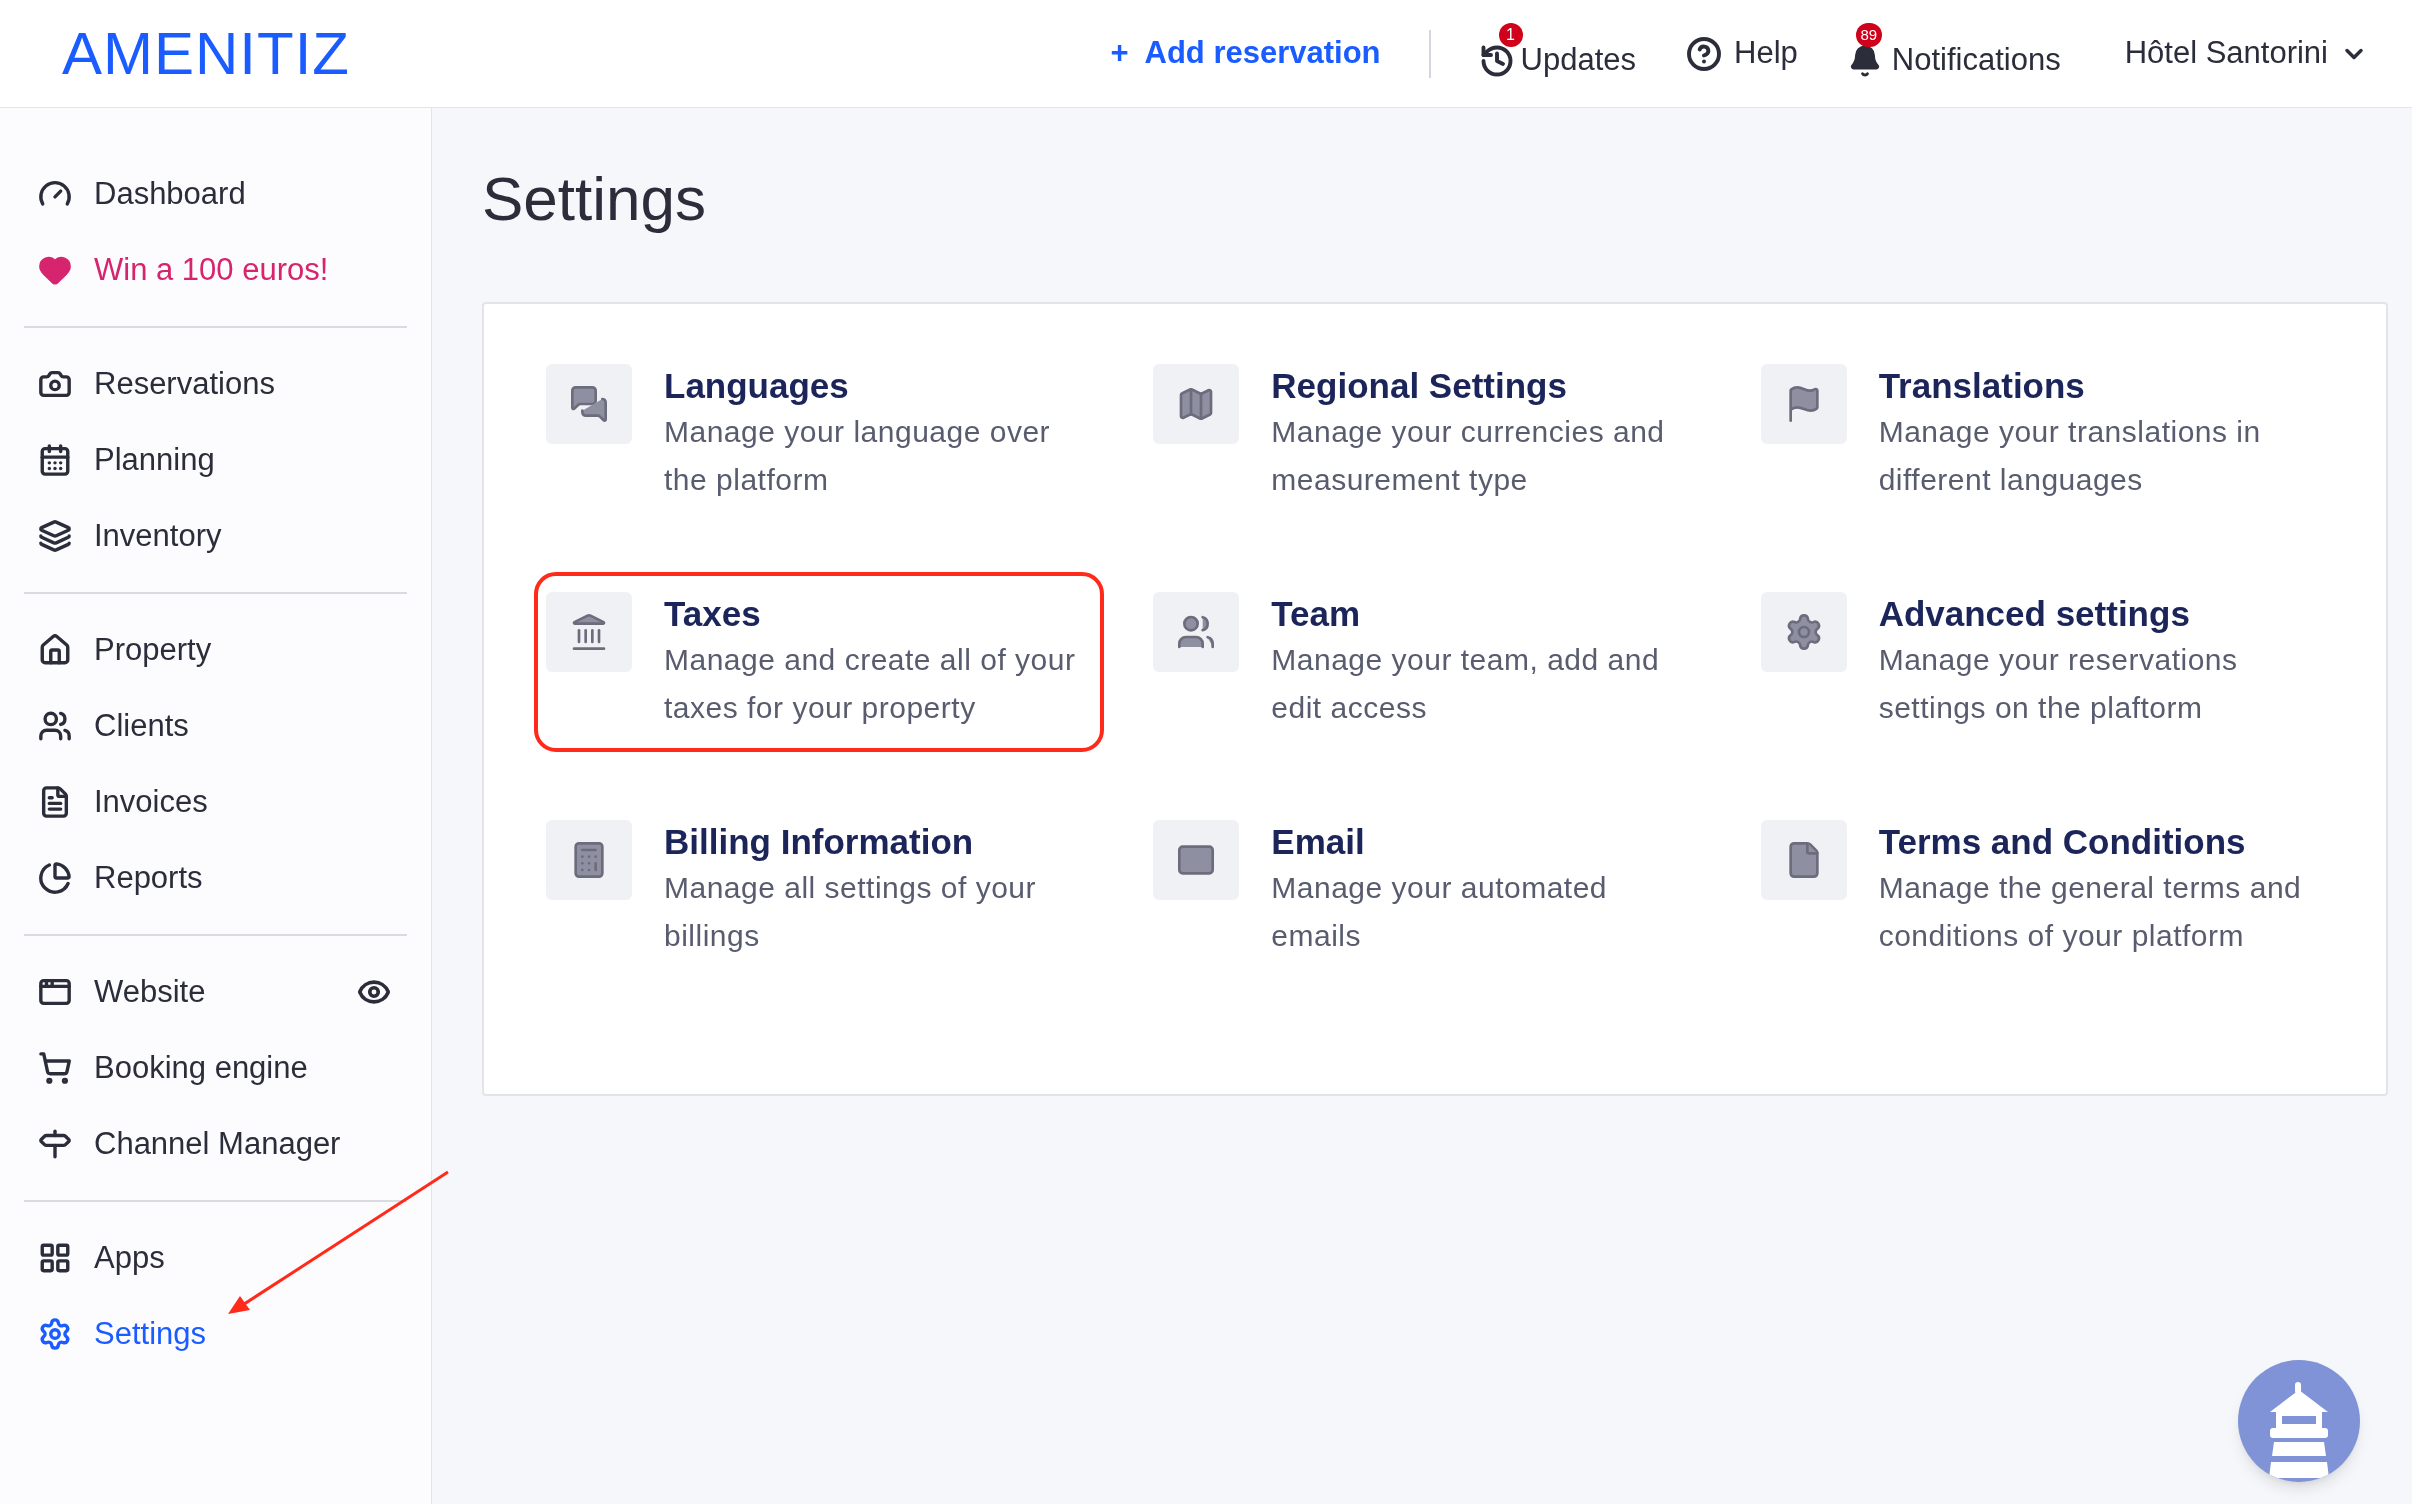 The image size is (2412, 1504). I want to click on item-description: Manage the general terms and conditions of your platform, so click(2090, 912).